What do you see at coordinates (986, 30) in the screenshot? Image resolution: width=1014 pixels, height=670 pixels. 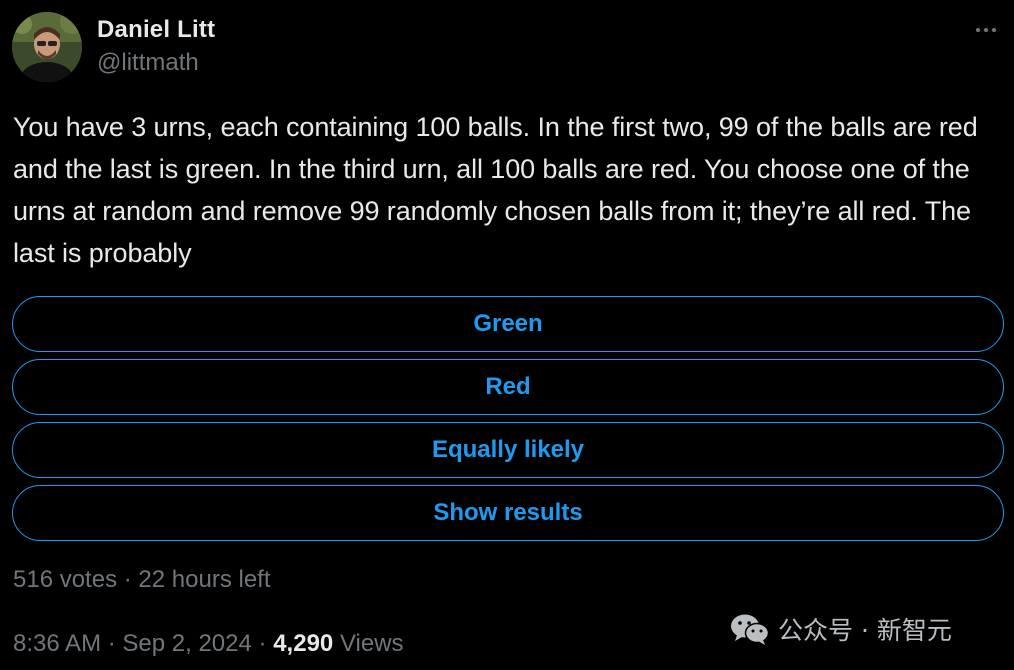 I see `more-horizontal-icon` at bounding box center [986, 30].